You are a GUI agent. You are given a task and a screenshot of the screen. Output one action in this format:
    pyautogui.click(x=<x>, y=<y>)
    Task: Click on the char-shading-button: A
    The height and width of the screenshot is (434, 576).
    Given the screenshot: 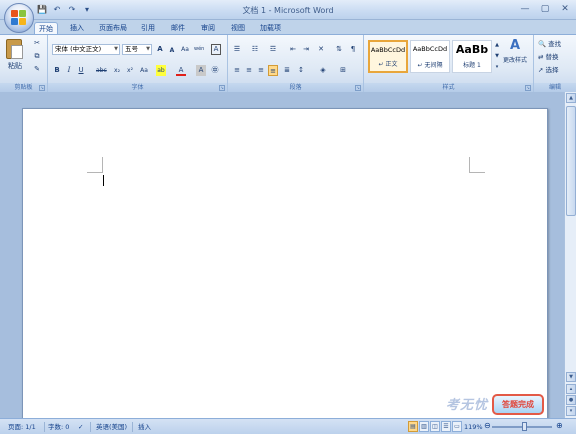 What is the action you would take?
    pyautogui.click(x=201, y=70)
    